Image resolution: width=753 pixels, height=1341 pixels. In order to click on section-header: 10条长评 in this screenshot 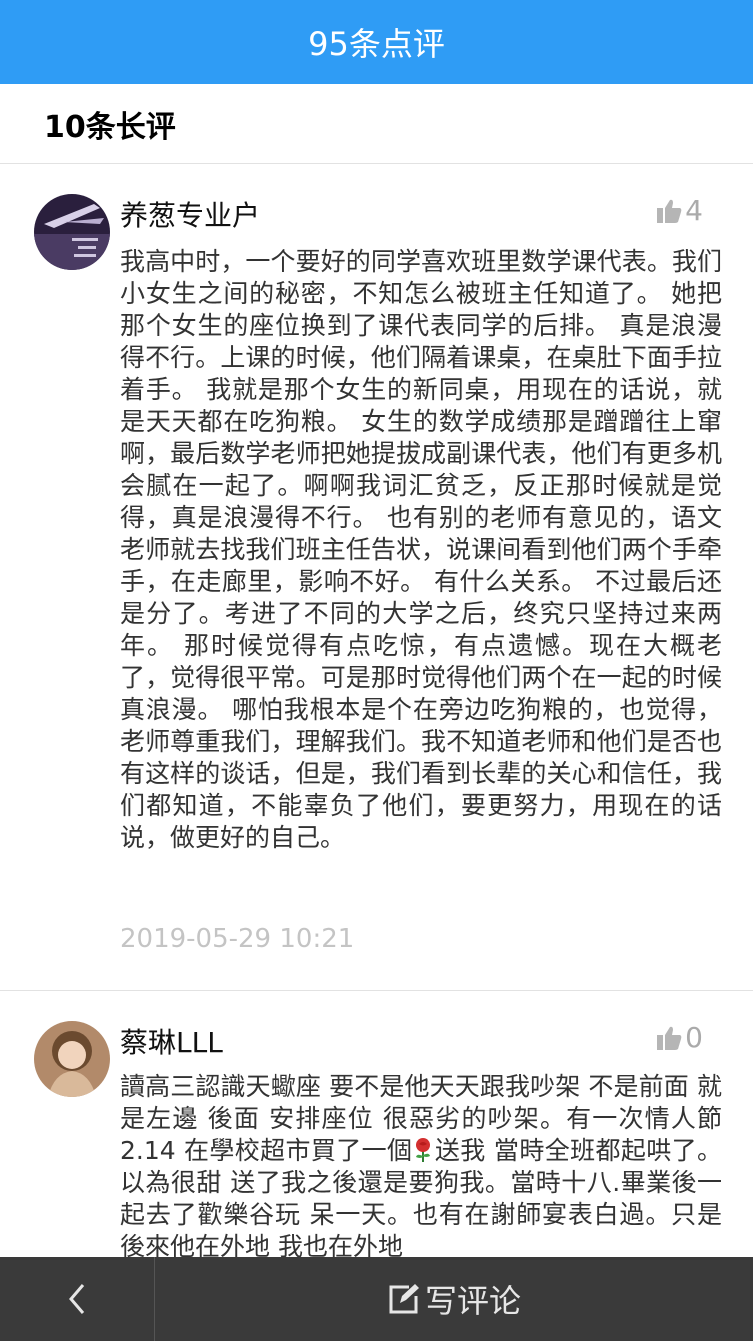, I will do `click(376, 124)`.